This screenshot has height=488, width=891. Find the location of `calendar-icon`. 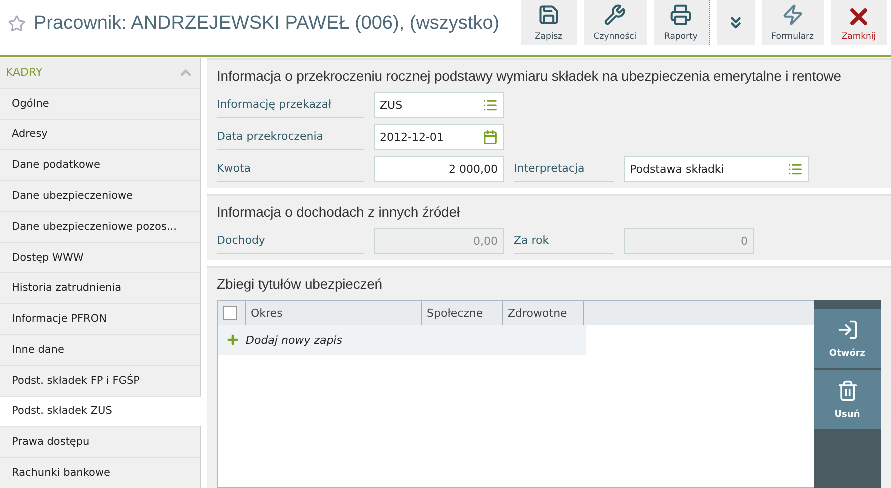

calendar-icon is located at coordinates (490, 137).